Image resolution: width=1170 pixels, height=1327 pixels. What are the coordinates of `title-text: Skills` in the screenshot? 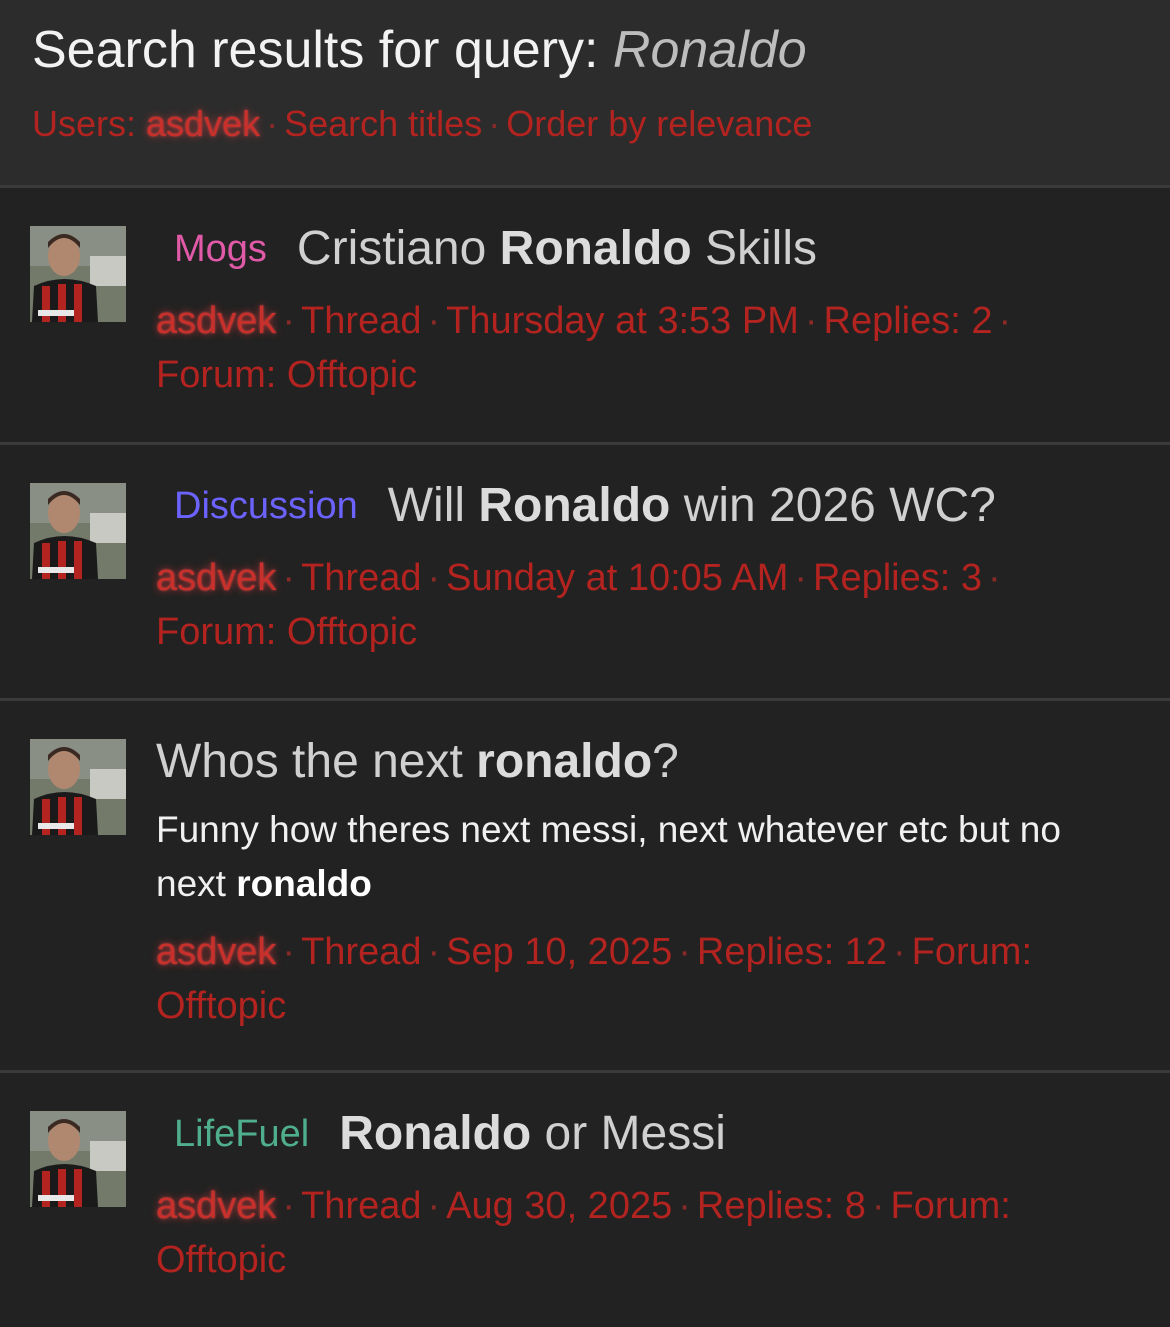 It's located at (754, 248).